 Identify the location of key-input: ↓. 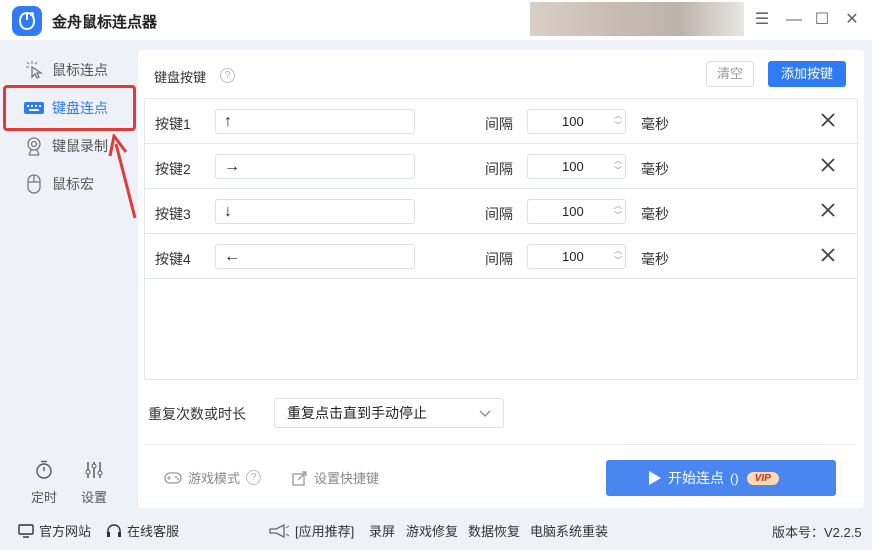
(315, 211).